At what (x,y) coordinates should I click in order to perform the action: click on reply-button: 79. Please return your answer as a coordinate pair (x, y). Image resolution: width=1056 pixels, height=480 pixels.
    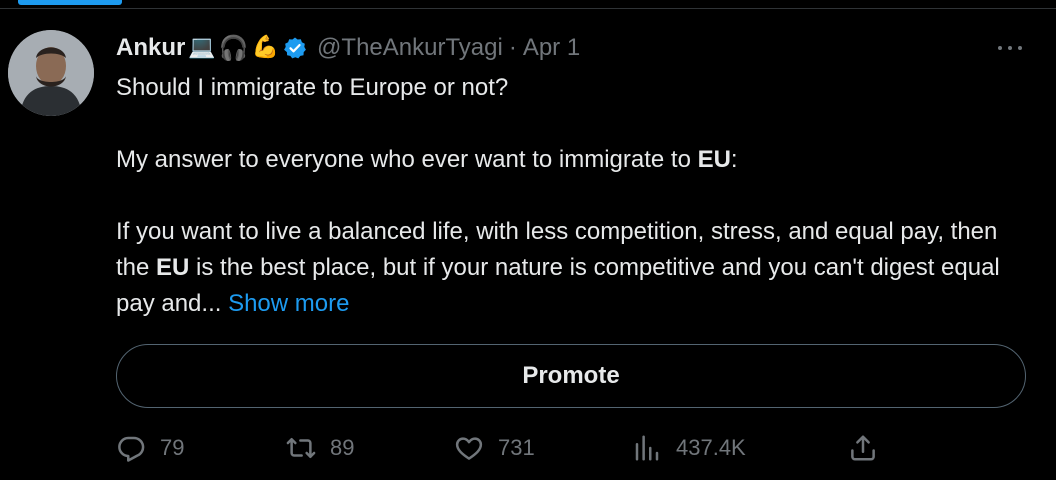
    Looking at the image, I should click on (150, 448).